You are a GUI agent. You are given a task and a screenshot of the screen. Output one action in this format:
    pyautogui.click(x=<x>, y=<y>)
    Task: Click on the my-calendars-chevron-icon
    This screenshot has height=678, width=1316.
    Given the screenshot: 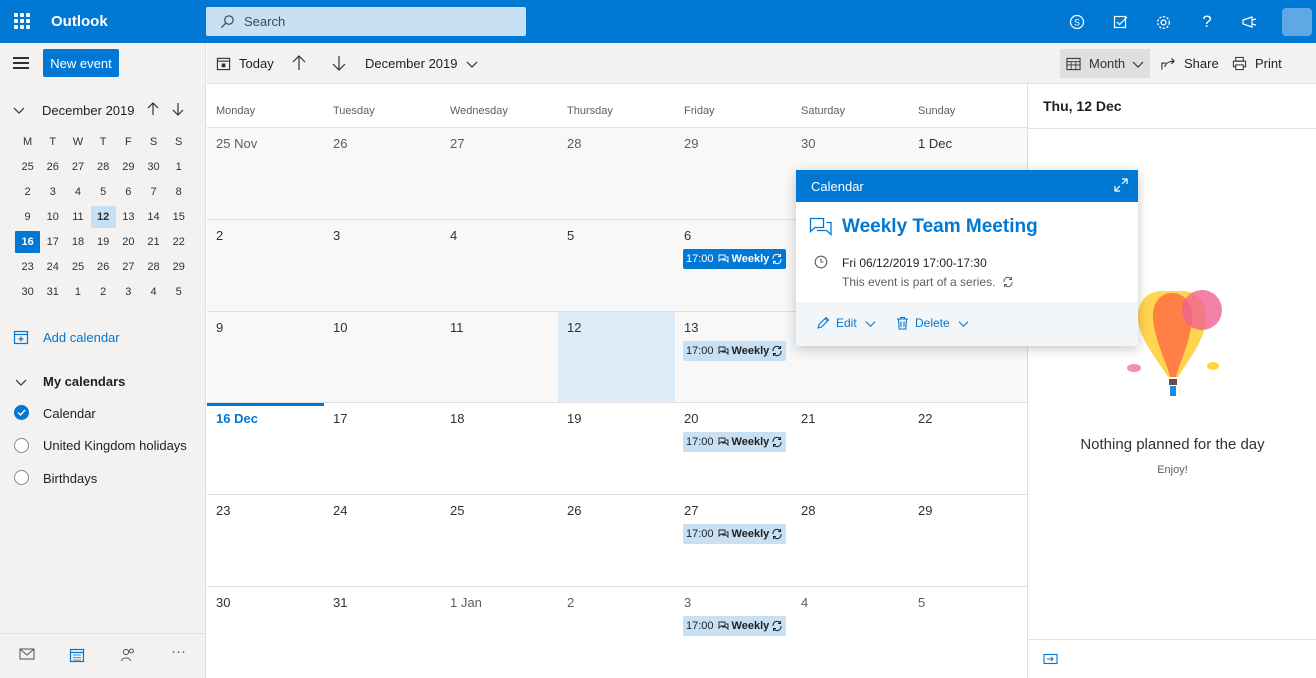 What is the action you would take?
    pyautogui.click(x=21, y=382)
    